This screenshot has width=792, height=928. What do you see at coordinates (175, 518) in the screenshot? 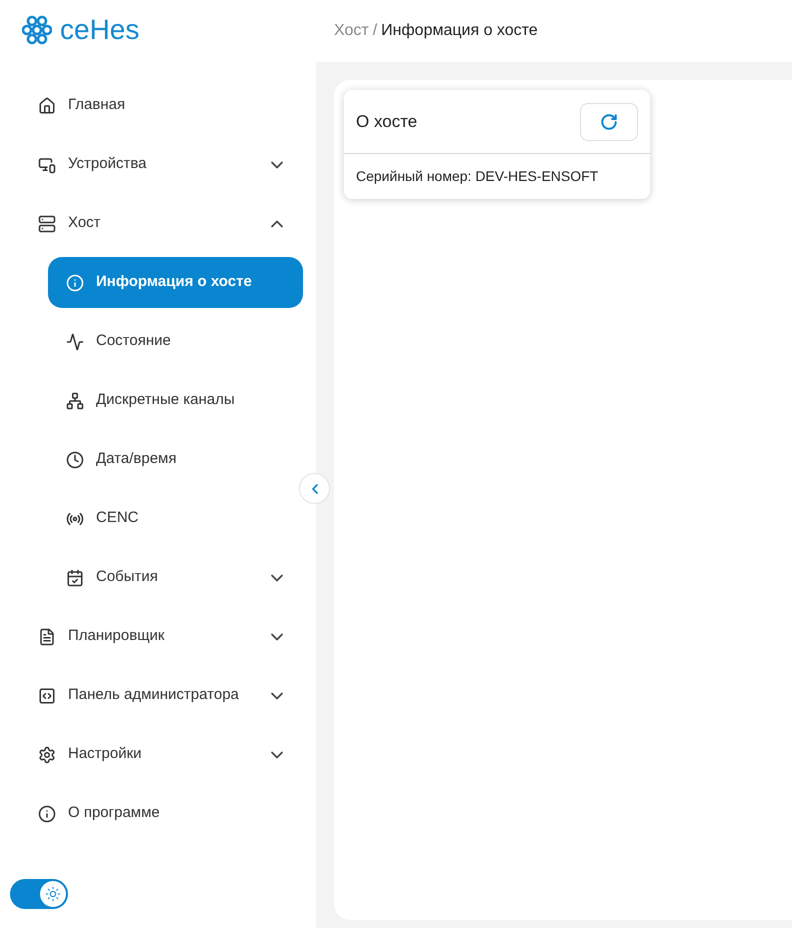
I see `nav-item: CENC` at bounding box center [175, 518].